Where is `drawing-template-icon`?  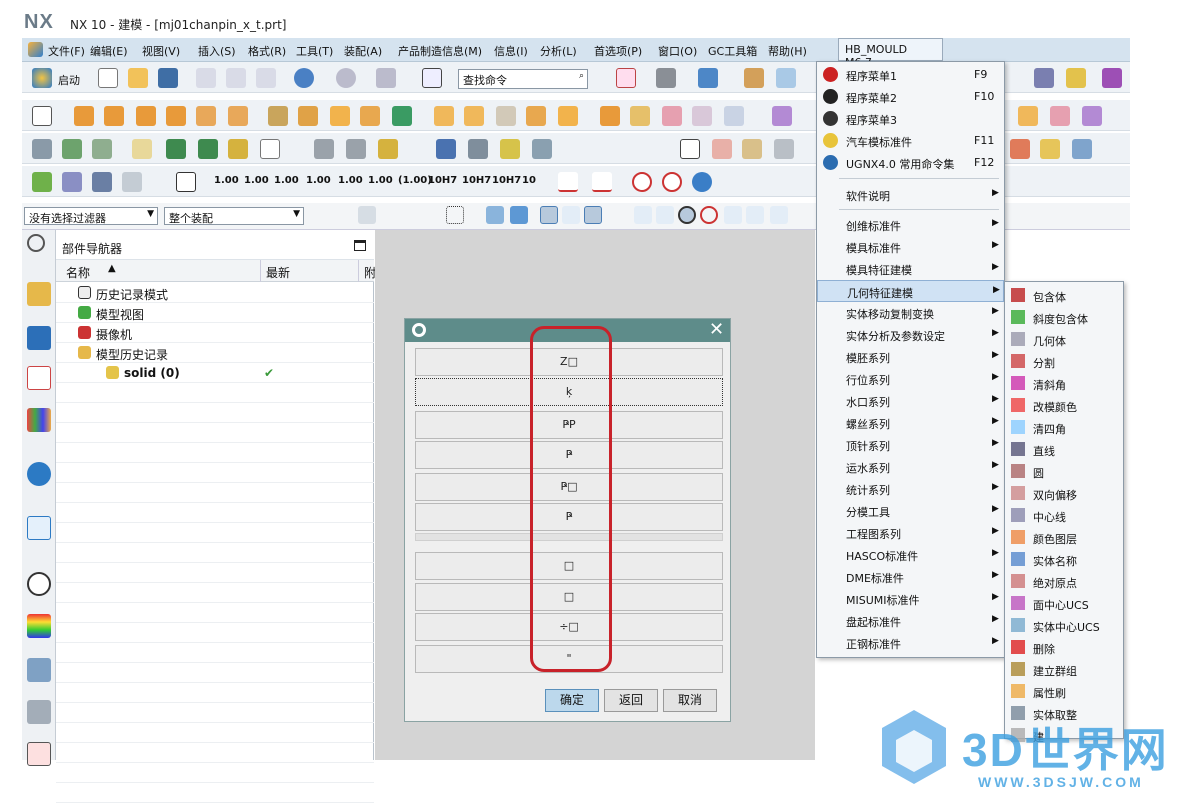
drawing-template-icon is located at coordinates (39, 754).